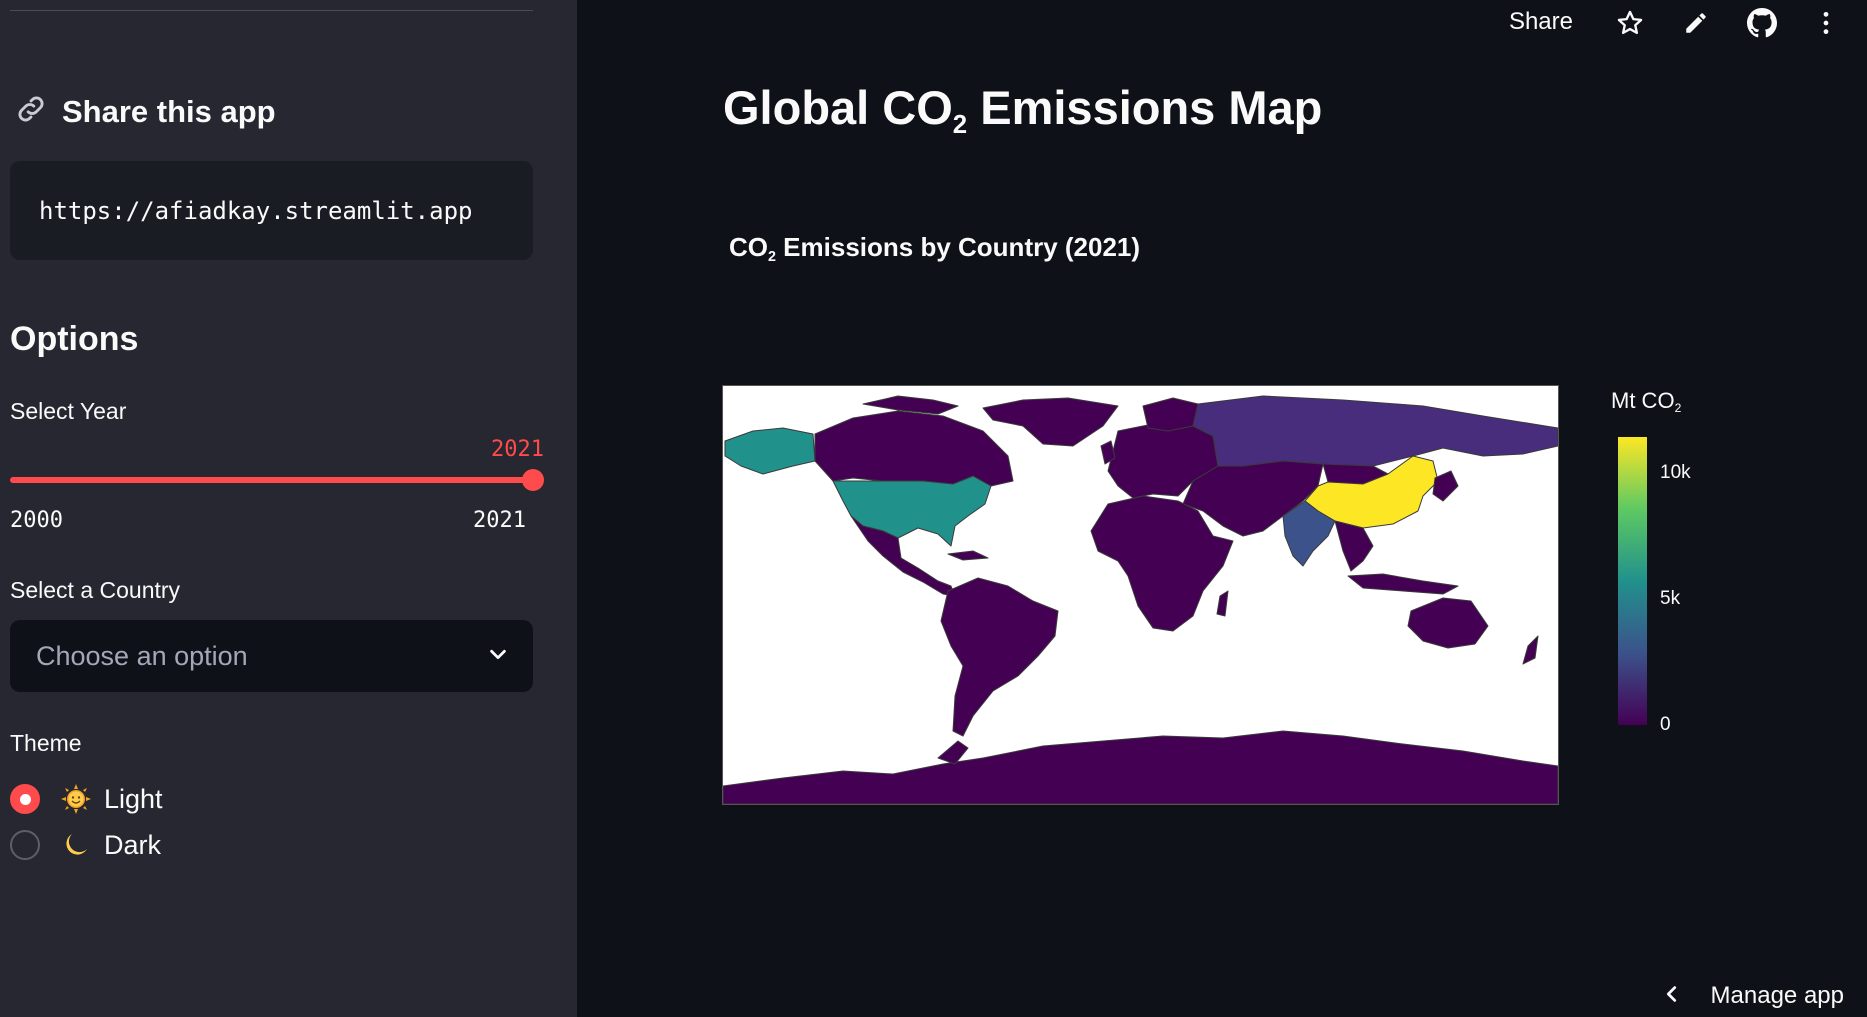 The height and width of the screenshot is (1017, 1867). What do you see at coordinates (1354, 546) in the screenshot?
I see `country-southeast-asia` at bounding box center [1354, 546].